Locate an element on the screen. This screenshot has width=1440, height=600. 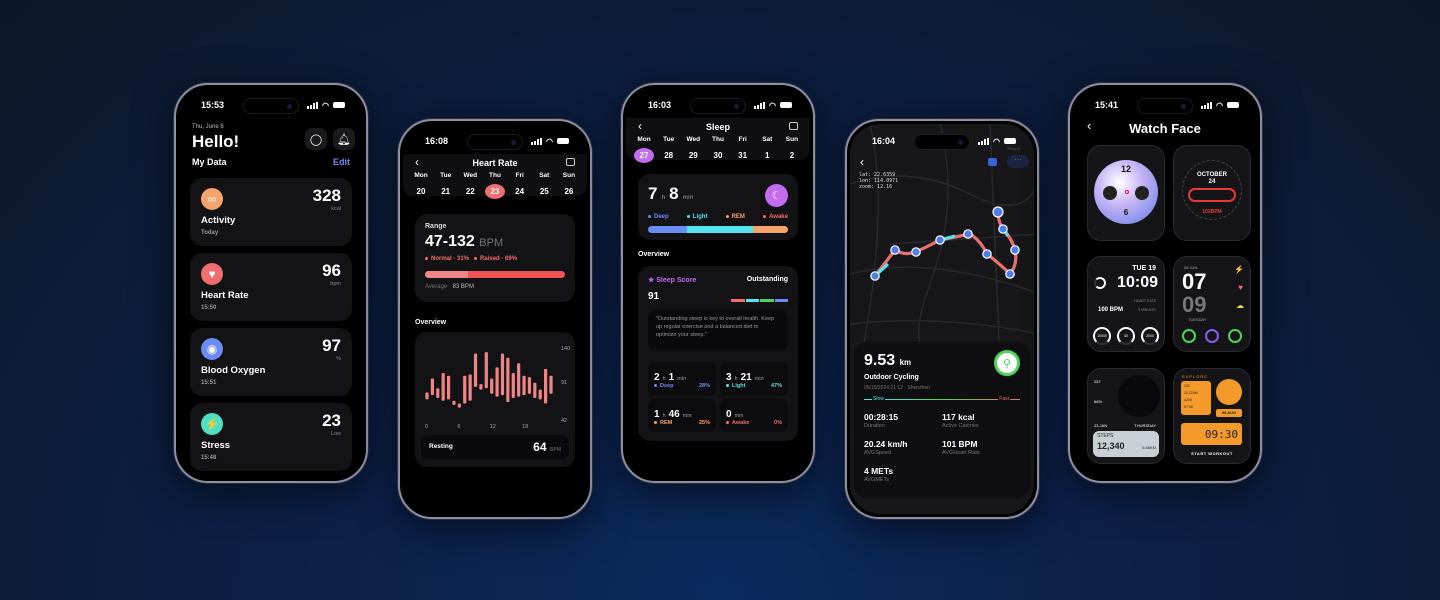
status-bar: 15:41 ◠ is located at coordinates (1165, 105).